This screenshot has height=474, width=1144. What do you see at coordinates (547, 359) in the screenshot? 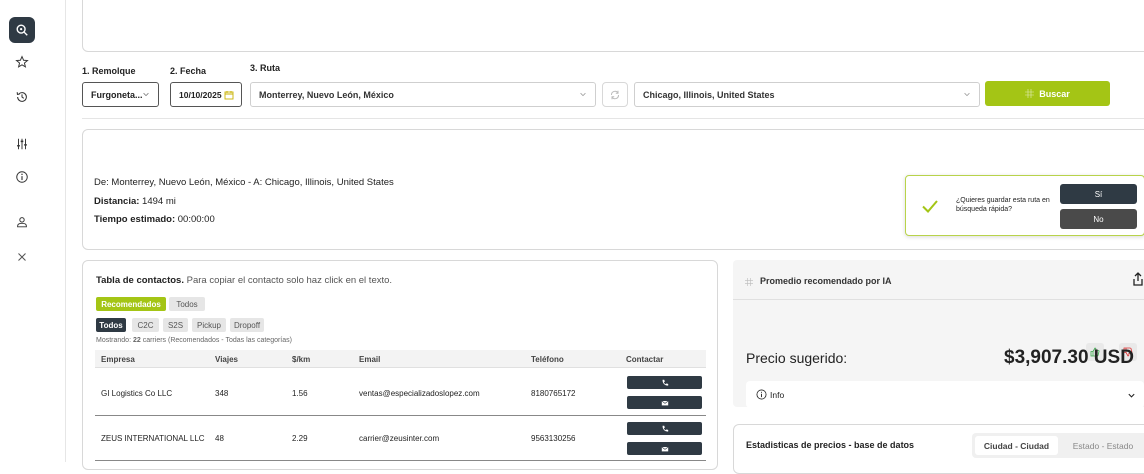
I see `col-telefono: Teléfono` at bounding box center [547, 359].